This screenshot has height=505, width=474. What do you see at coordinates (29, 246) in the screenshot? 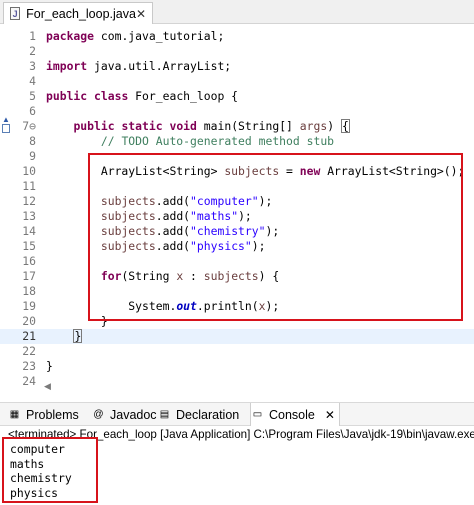
I see `line-number: 15` at bounding box center [29, 246].